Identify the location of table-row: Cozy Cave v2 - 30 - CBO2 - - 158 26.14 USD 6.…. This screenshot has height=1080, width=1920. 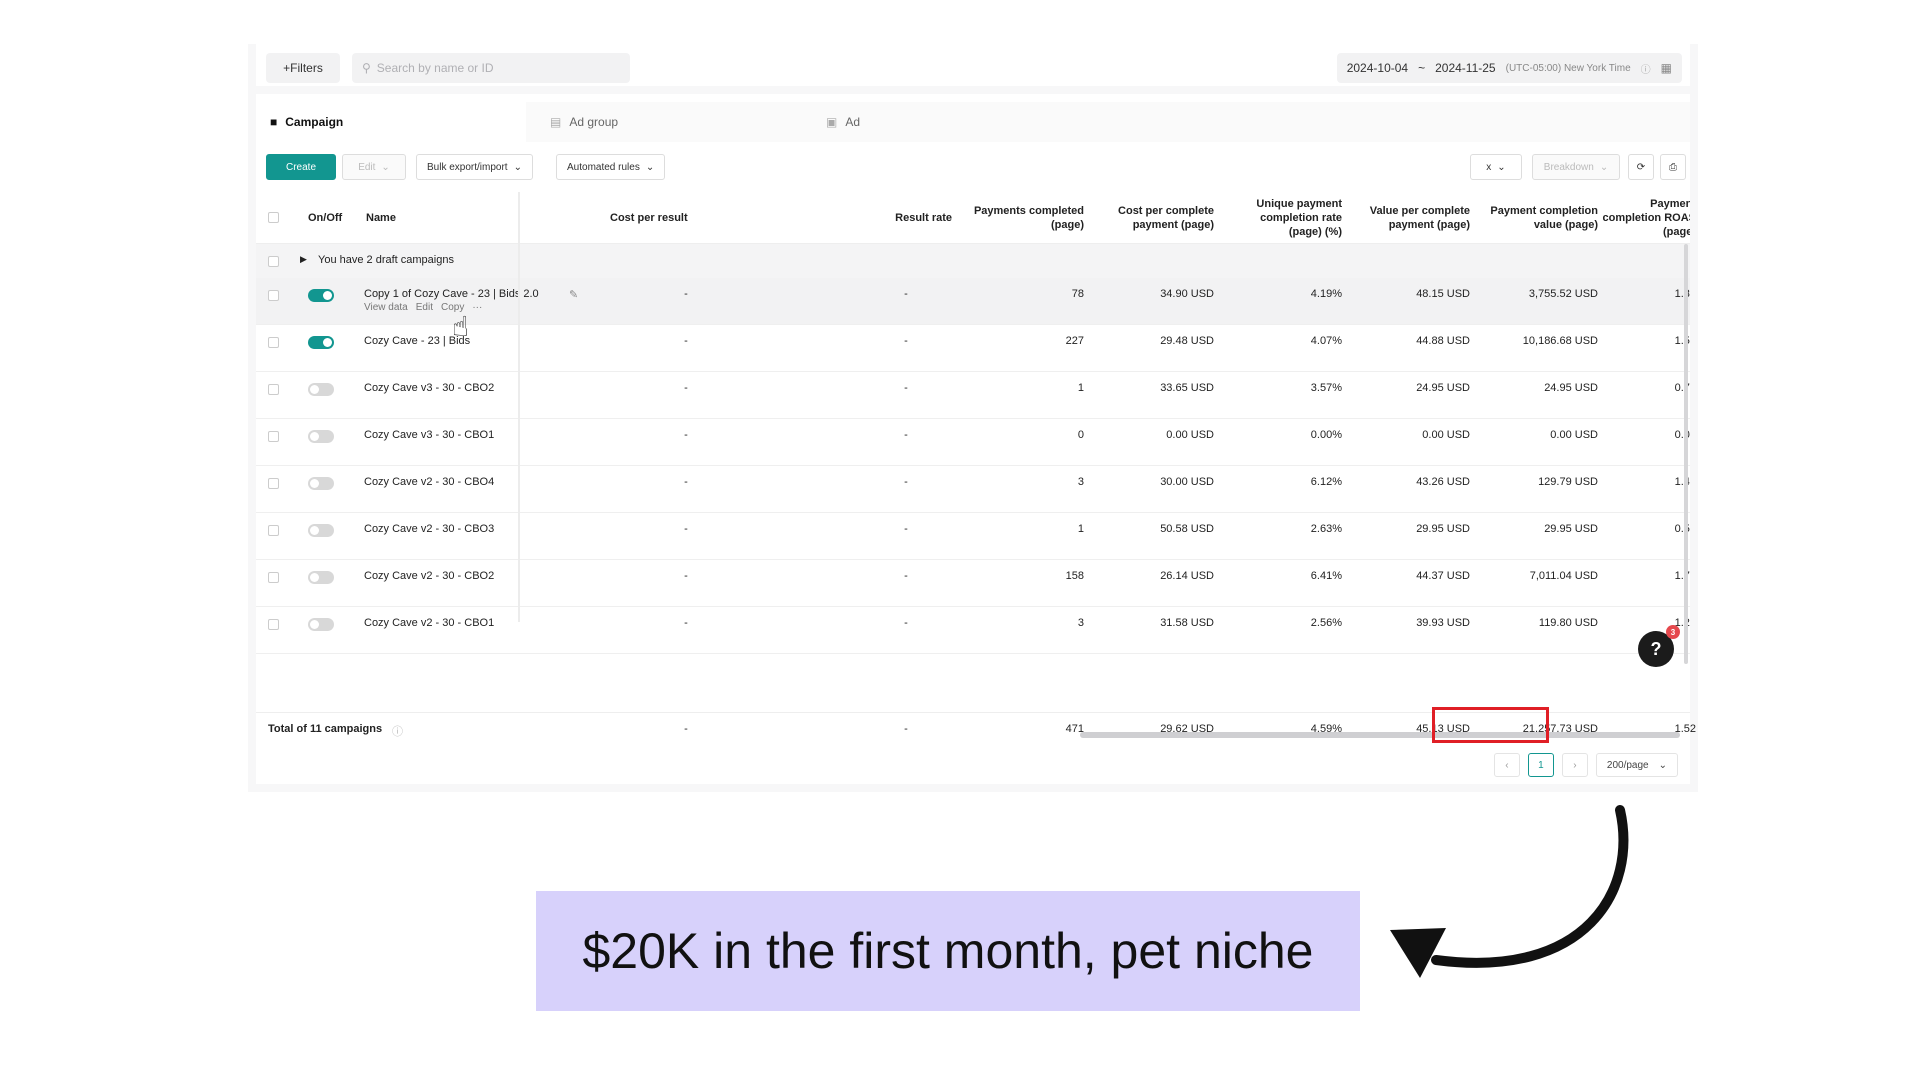
(973, 583).